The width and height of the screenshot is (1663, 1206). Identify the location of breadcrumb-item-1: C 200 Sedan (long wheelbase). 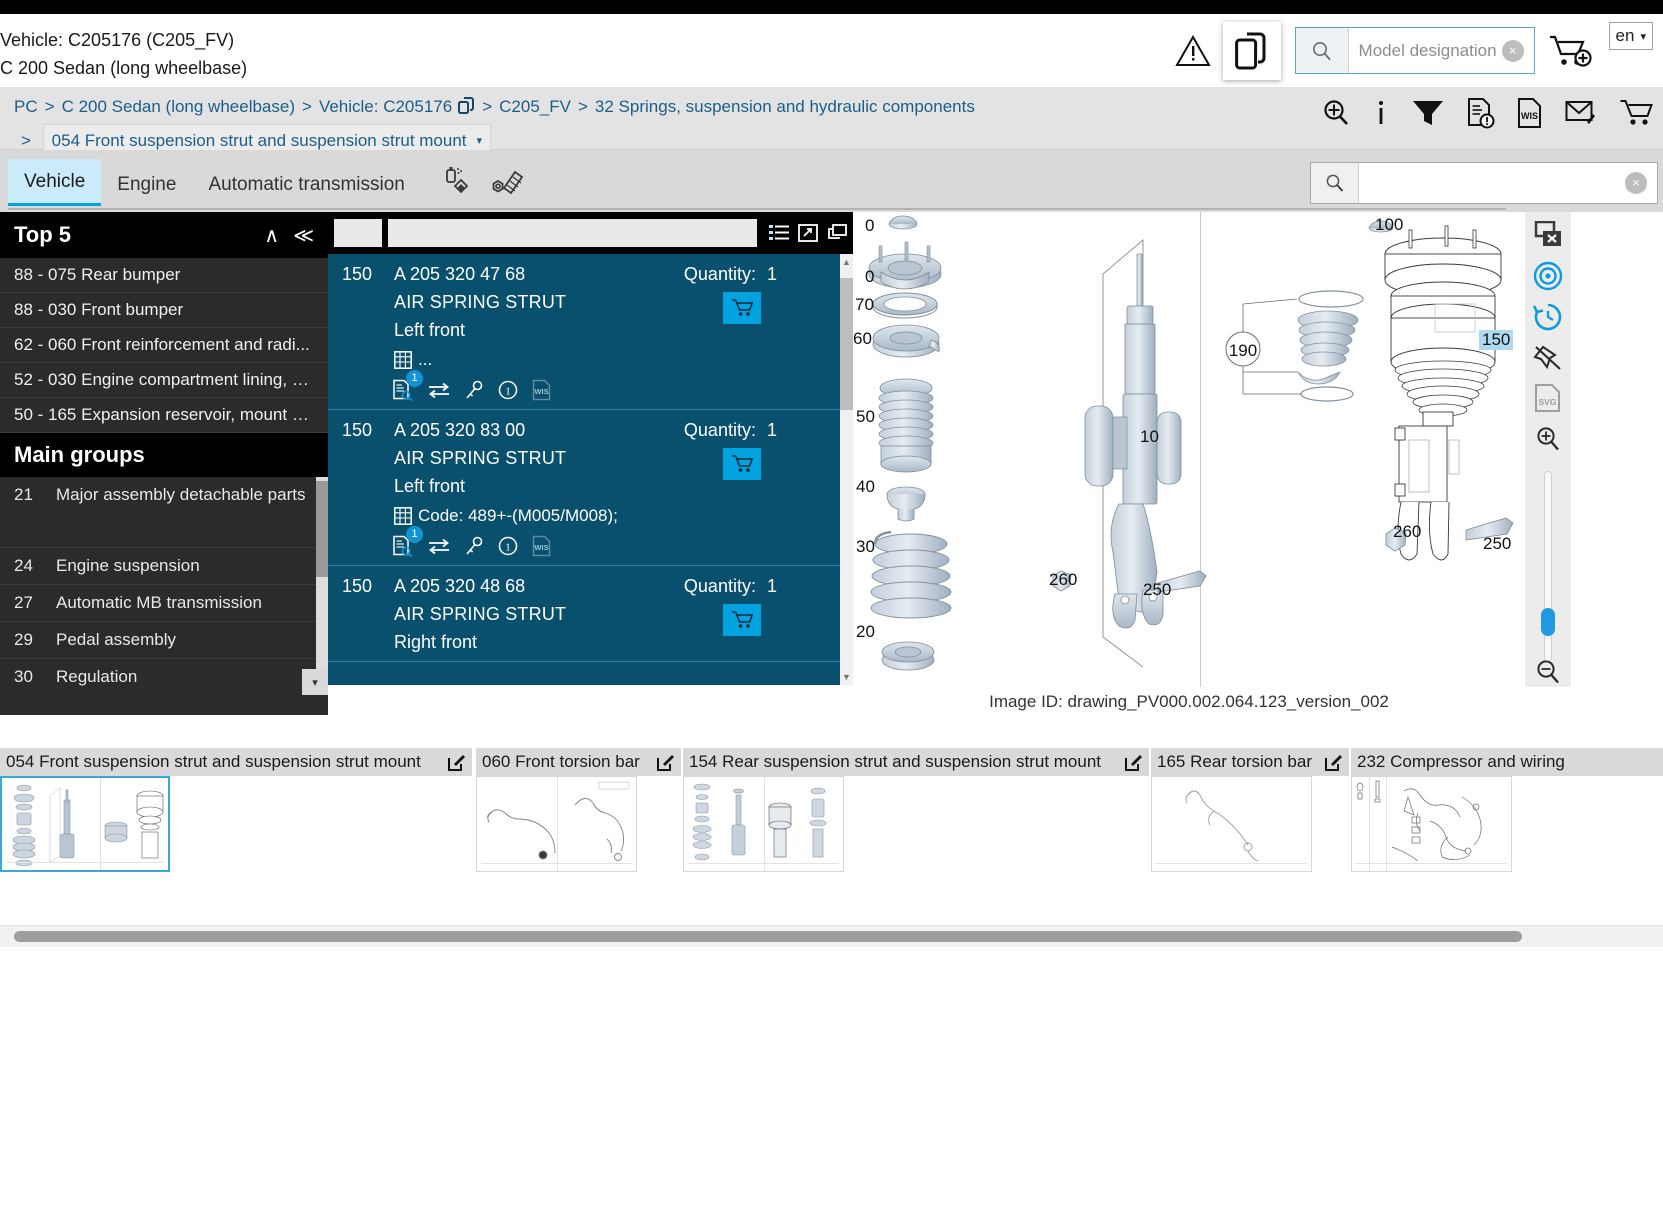
(178, 106).